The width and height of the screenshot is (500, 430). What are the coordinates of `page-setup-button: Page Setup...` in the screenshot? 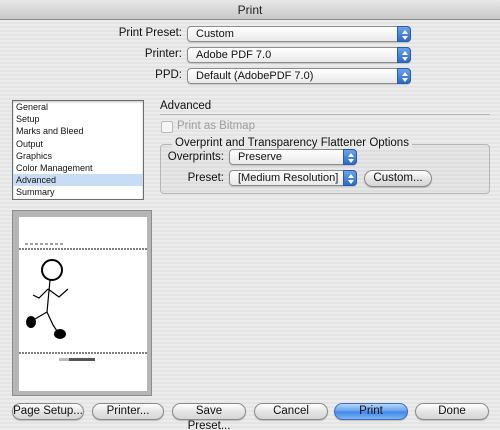 It's located at (48, 411).